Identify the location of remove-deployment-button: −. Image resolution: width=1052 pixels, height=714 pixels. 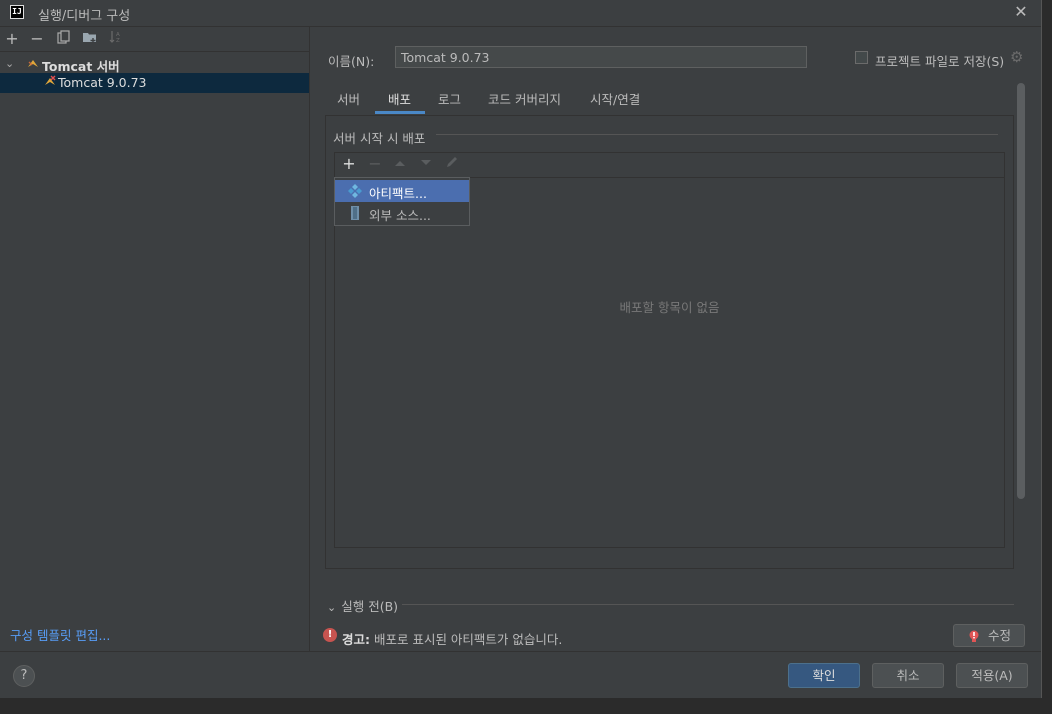
(375, 164).